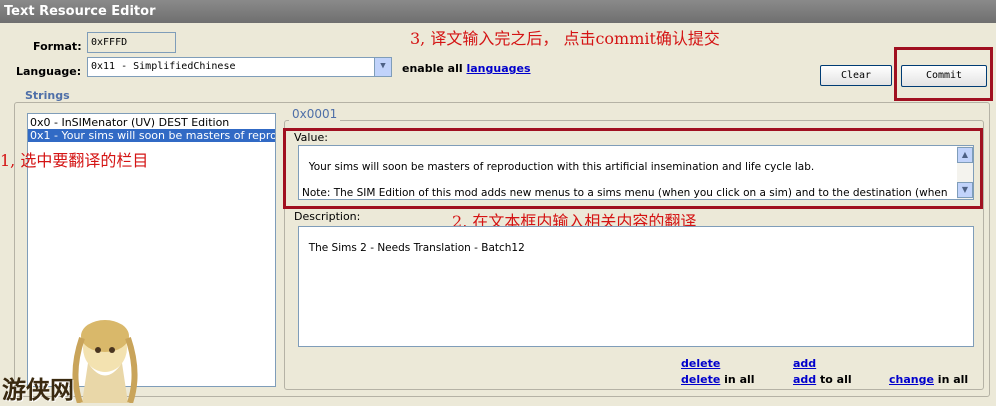 The width and height of the screenshot is (996, 406). What do you see at coordinates (47, 95) in the screenshot?
I see `strings-legend: Strings` at bounding box center [47, 95].